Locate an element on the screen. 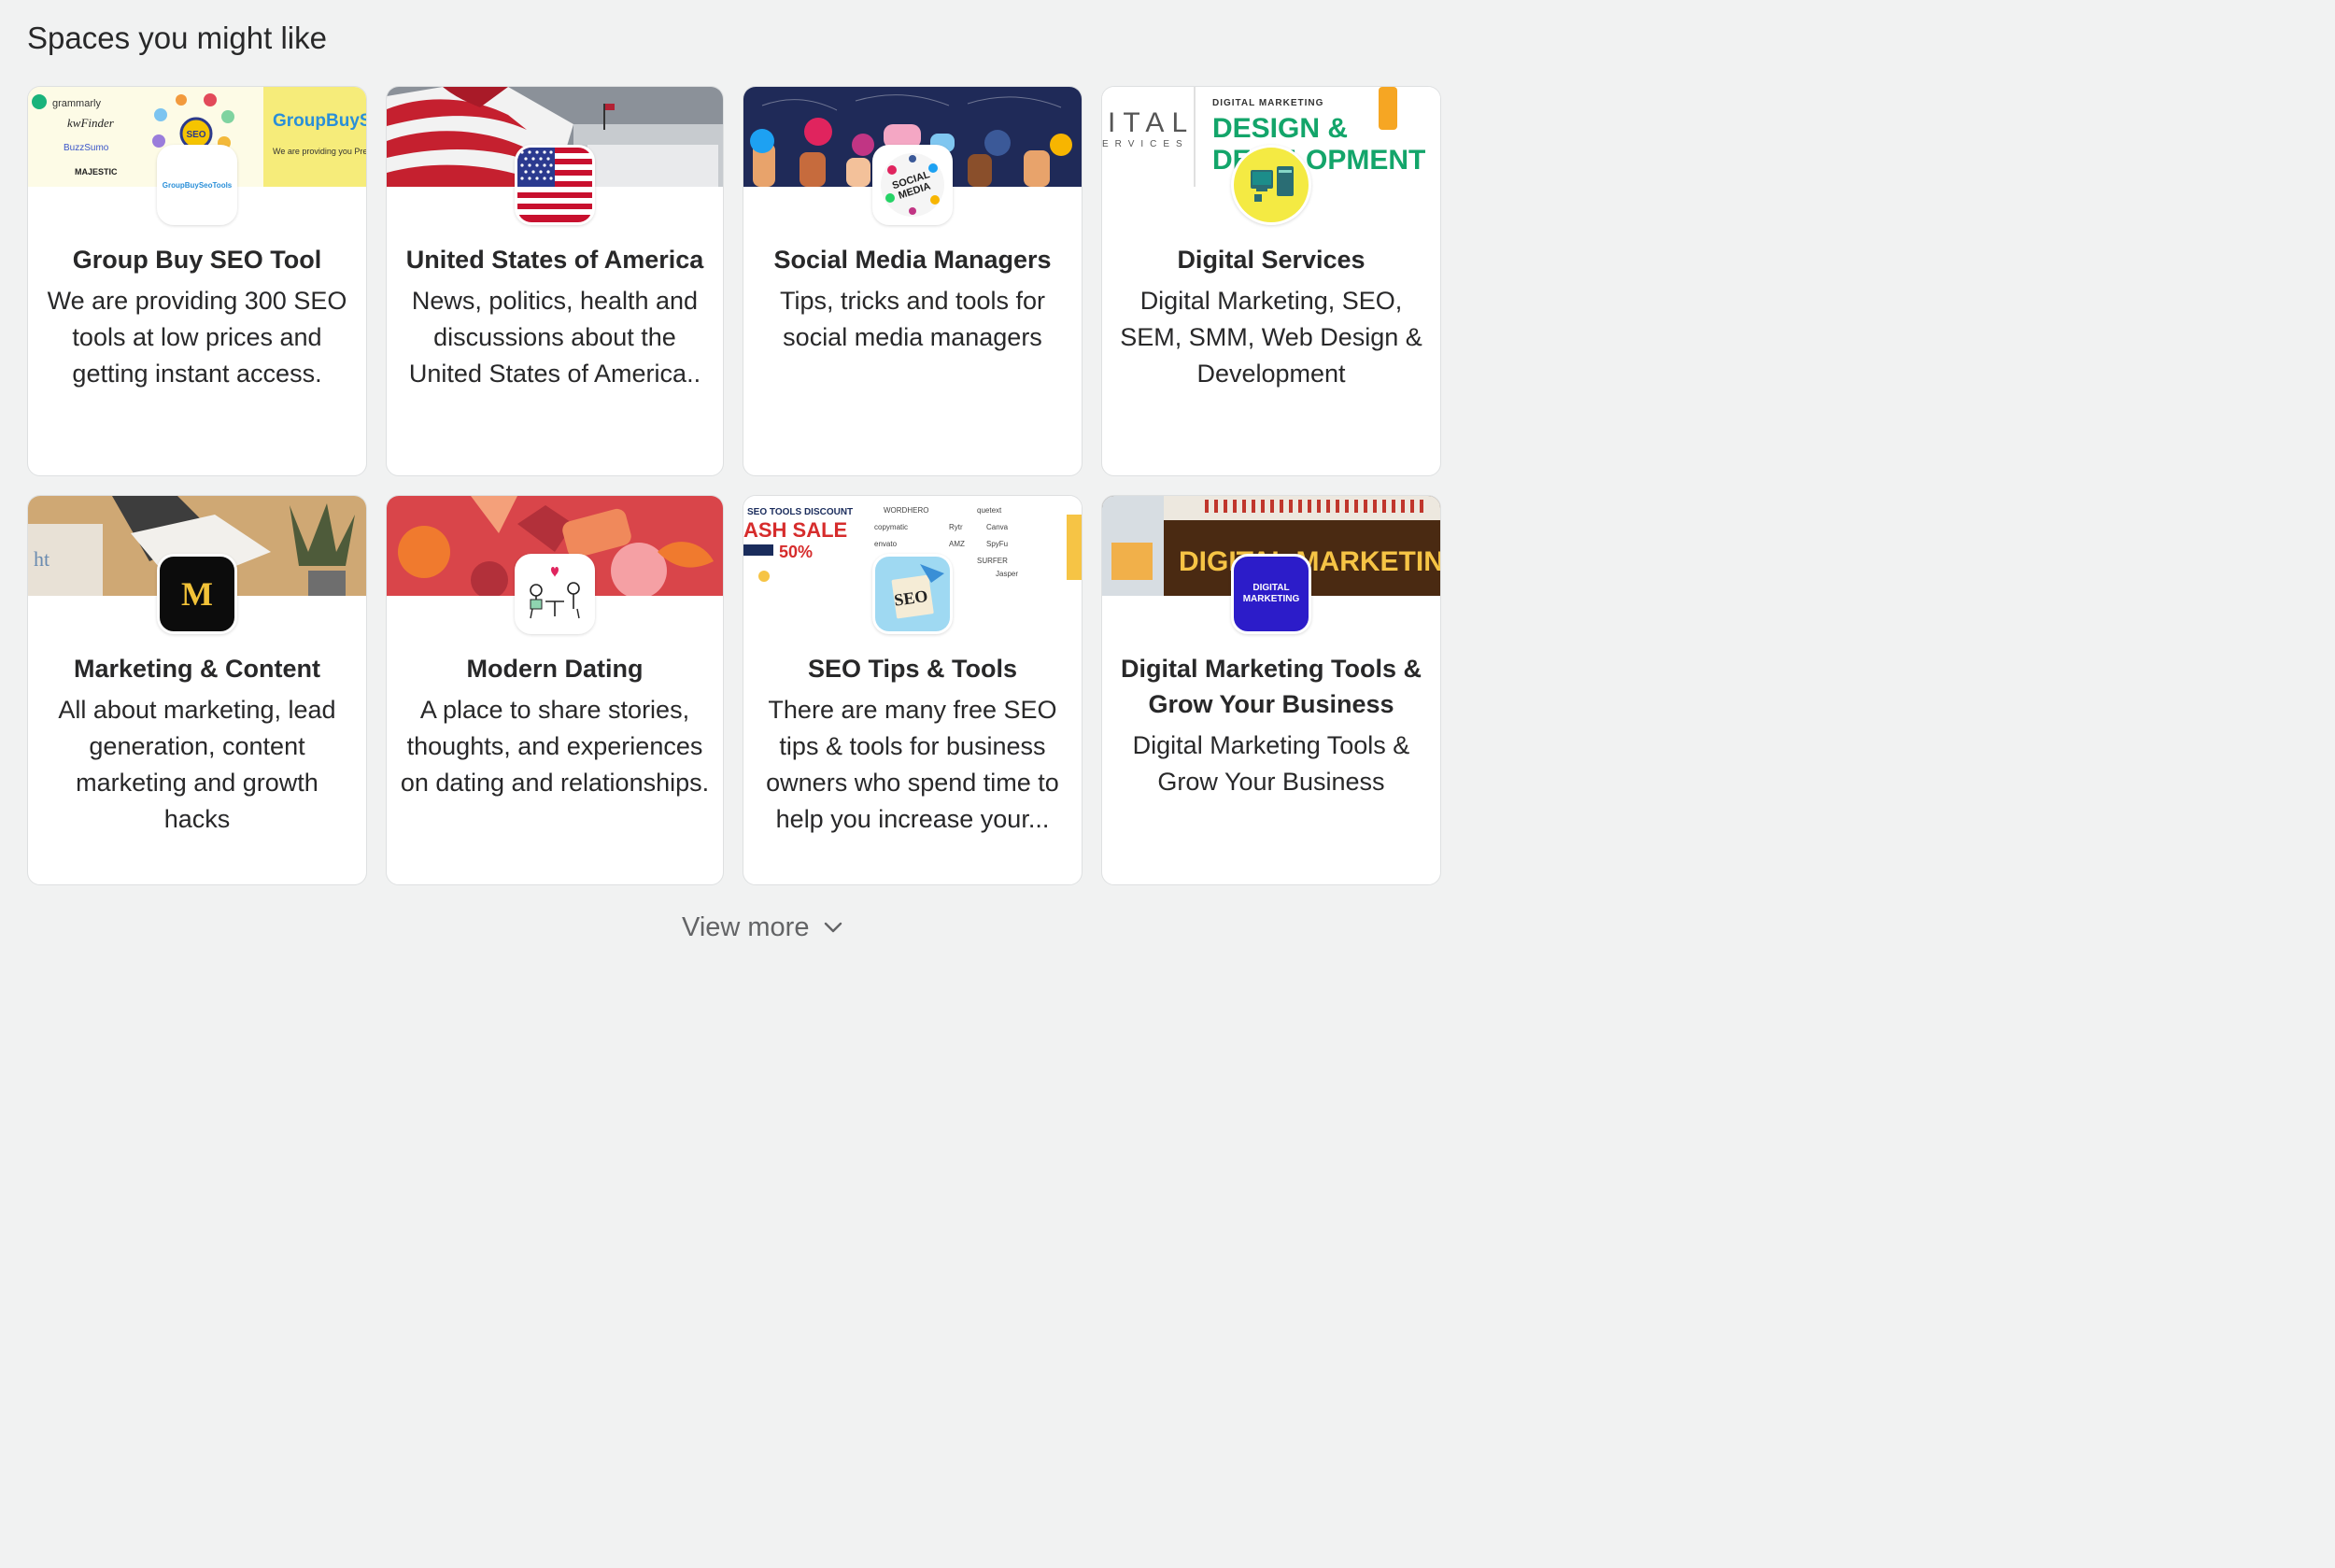  avatar-monogram: M is located at coordinates (197, 594).